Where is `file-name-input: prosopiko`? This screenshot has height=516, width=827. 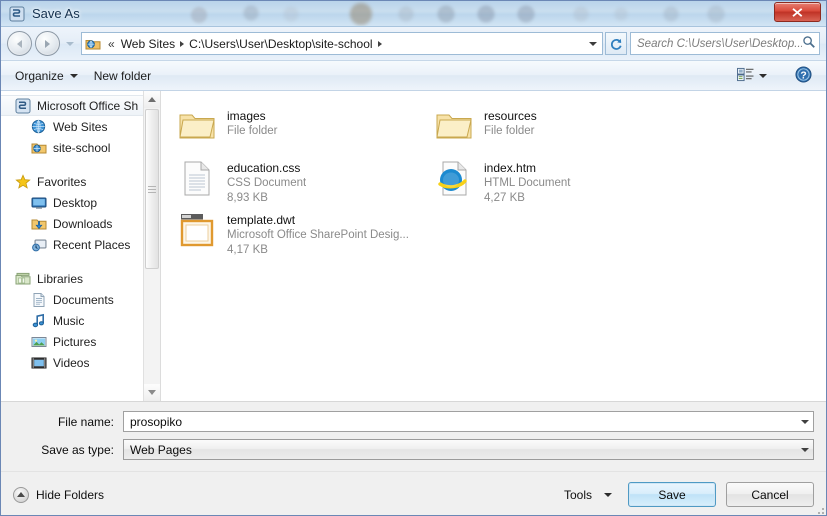 file-name-input: prosopiko is located at coordinates (468, 421).